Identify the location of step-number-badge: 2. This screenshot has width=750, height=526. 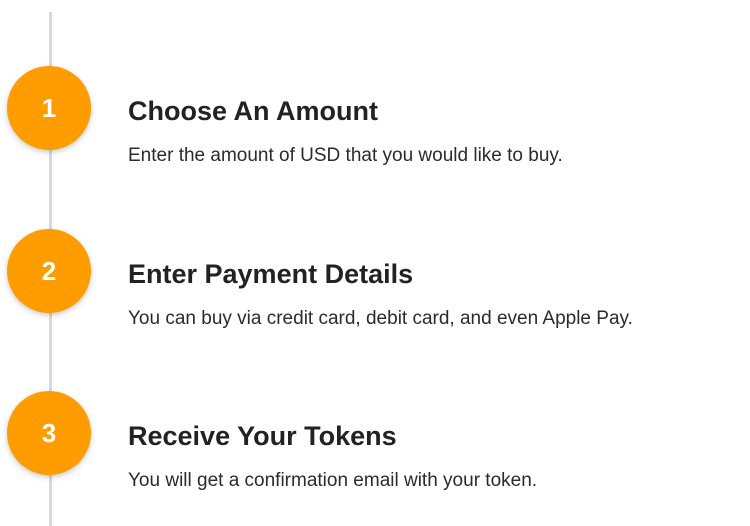
(49, 271).